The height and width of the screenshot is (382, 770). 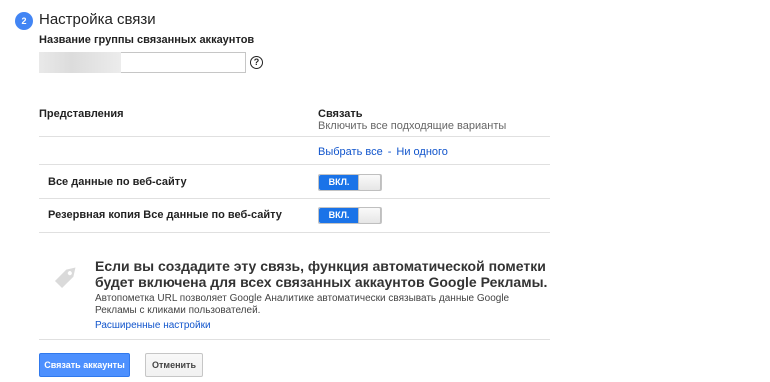 I want to click on tag-icon, so click(x=65, y=278).